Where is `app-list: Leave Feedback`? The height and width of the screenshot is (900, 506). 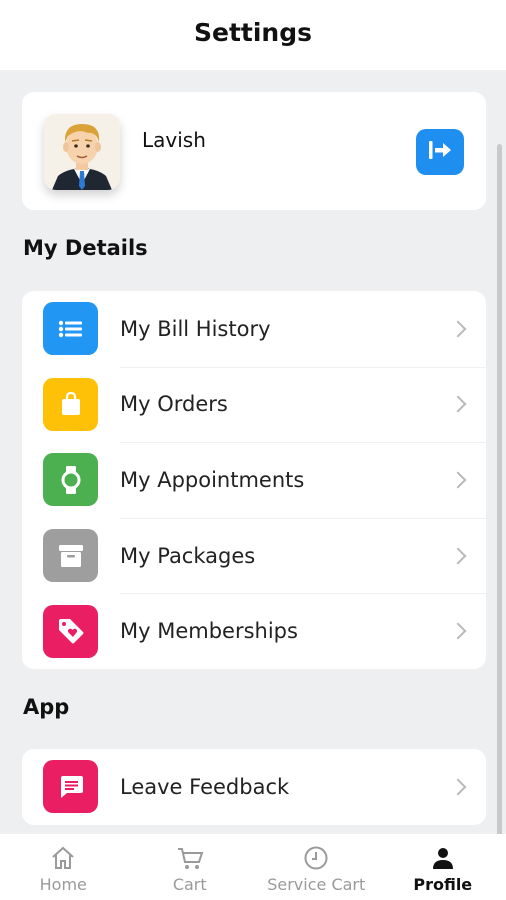
app-list: Leave Feedback is located at coordinates (254, 787).